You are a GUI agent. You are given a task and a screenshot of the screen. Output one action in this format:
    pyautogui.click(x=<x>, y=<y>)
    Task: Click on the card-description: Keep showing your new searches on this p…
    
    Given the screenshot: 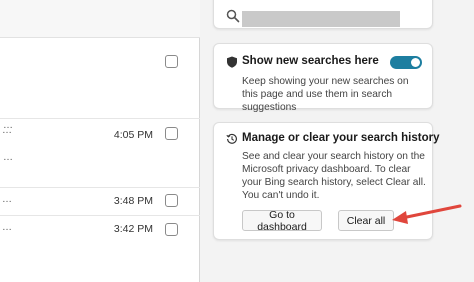 What is the action you would take?
    pyautogui.click(x=325, y=94)
    